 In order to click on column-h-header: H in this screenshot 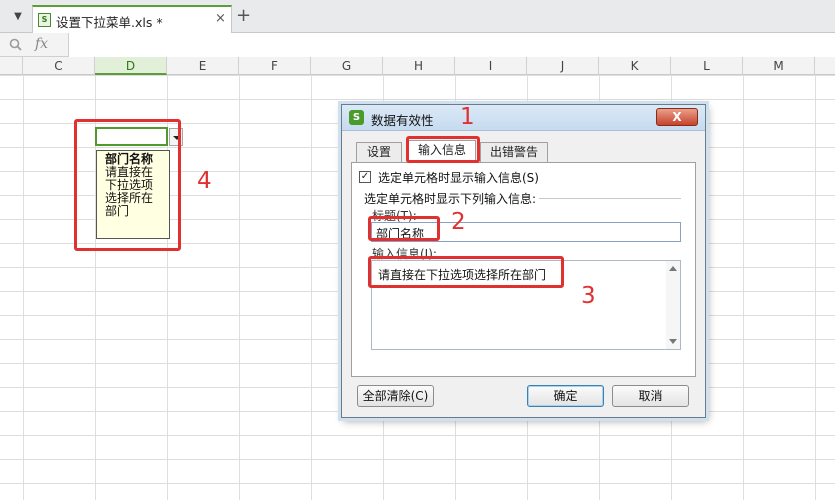, I will do `click(419, 66)`.